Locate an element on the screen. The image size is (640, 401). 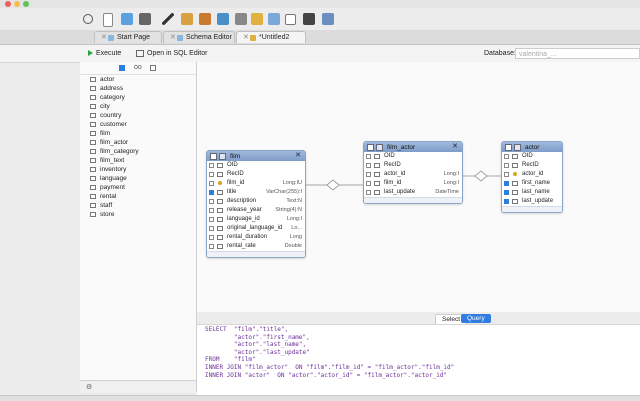
graph-icon is located at coordinates (309, 19).